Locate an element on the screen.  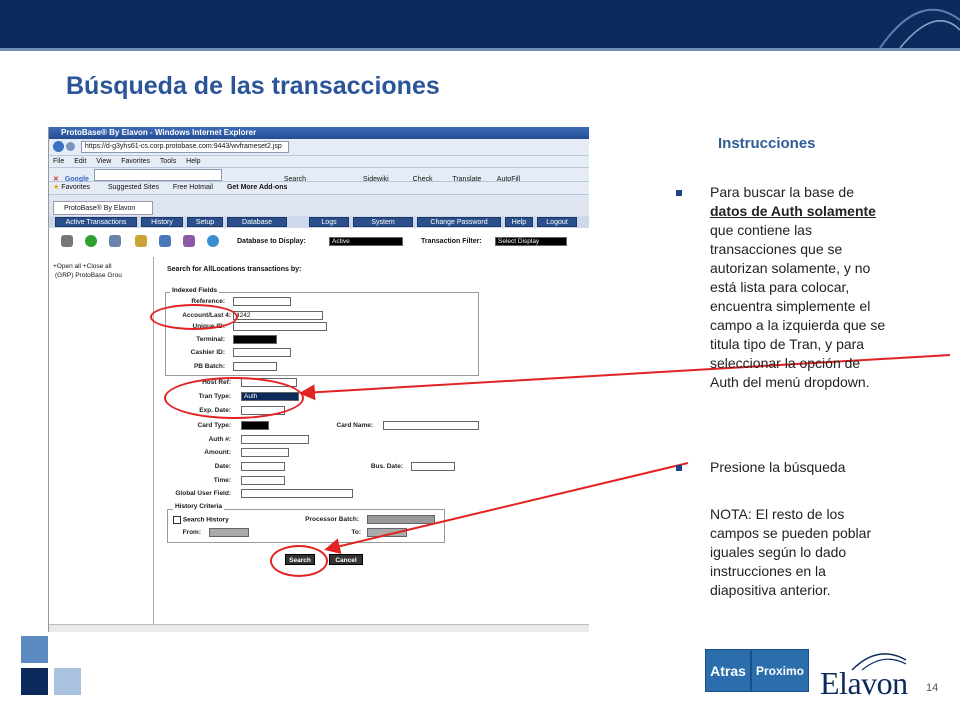
transaction-filter-label: Transaction Filter: is located at coordinates (451, 241).